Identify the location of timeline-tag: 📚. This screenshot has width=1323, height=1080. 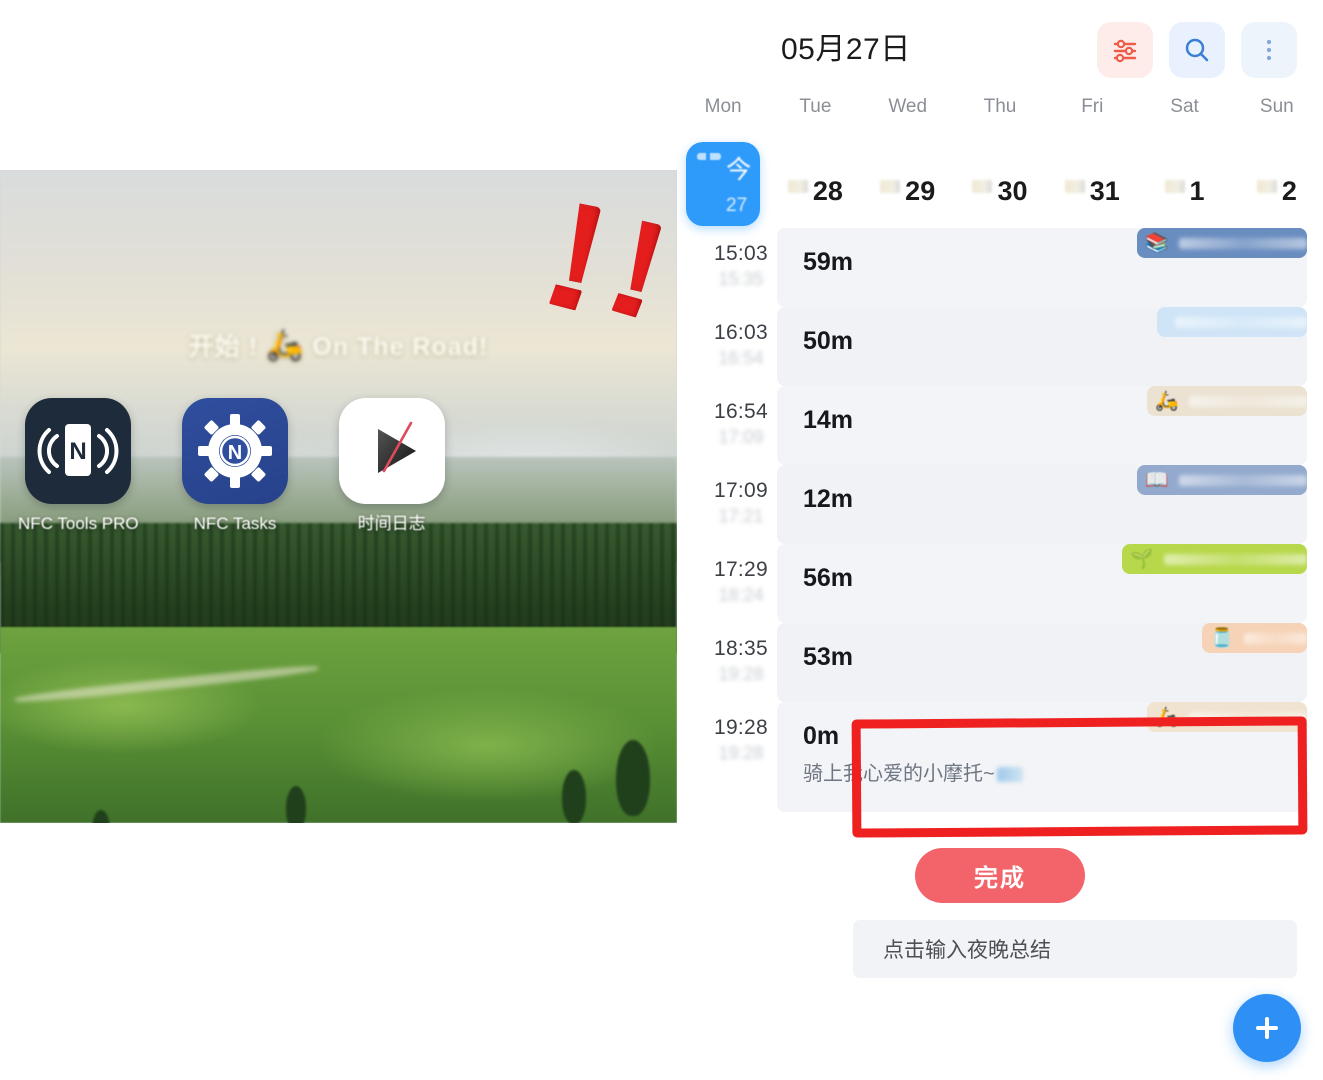
(1222, 243).